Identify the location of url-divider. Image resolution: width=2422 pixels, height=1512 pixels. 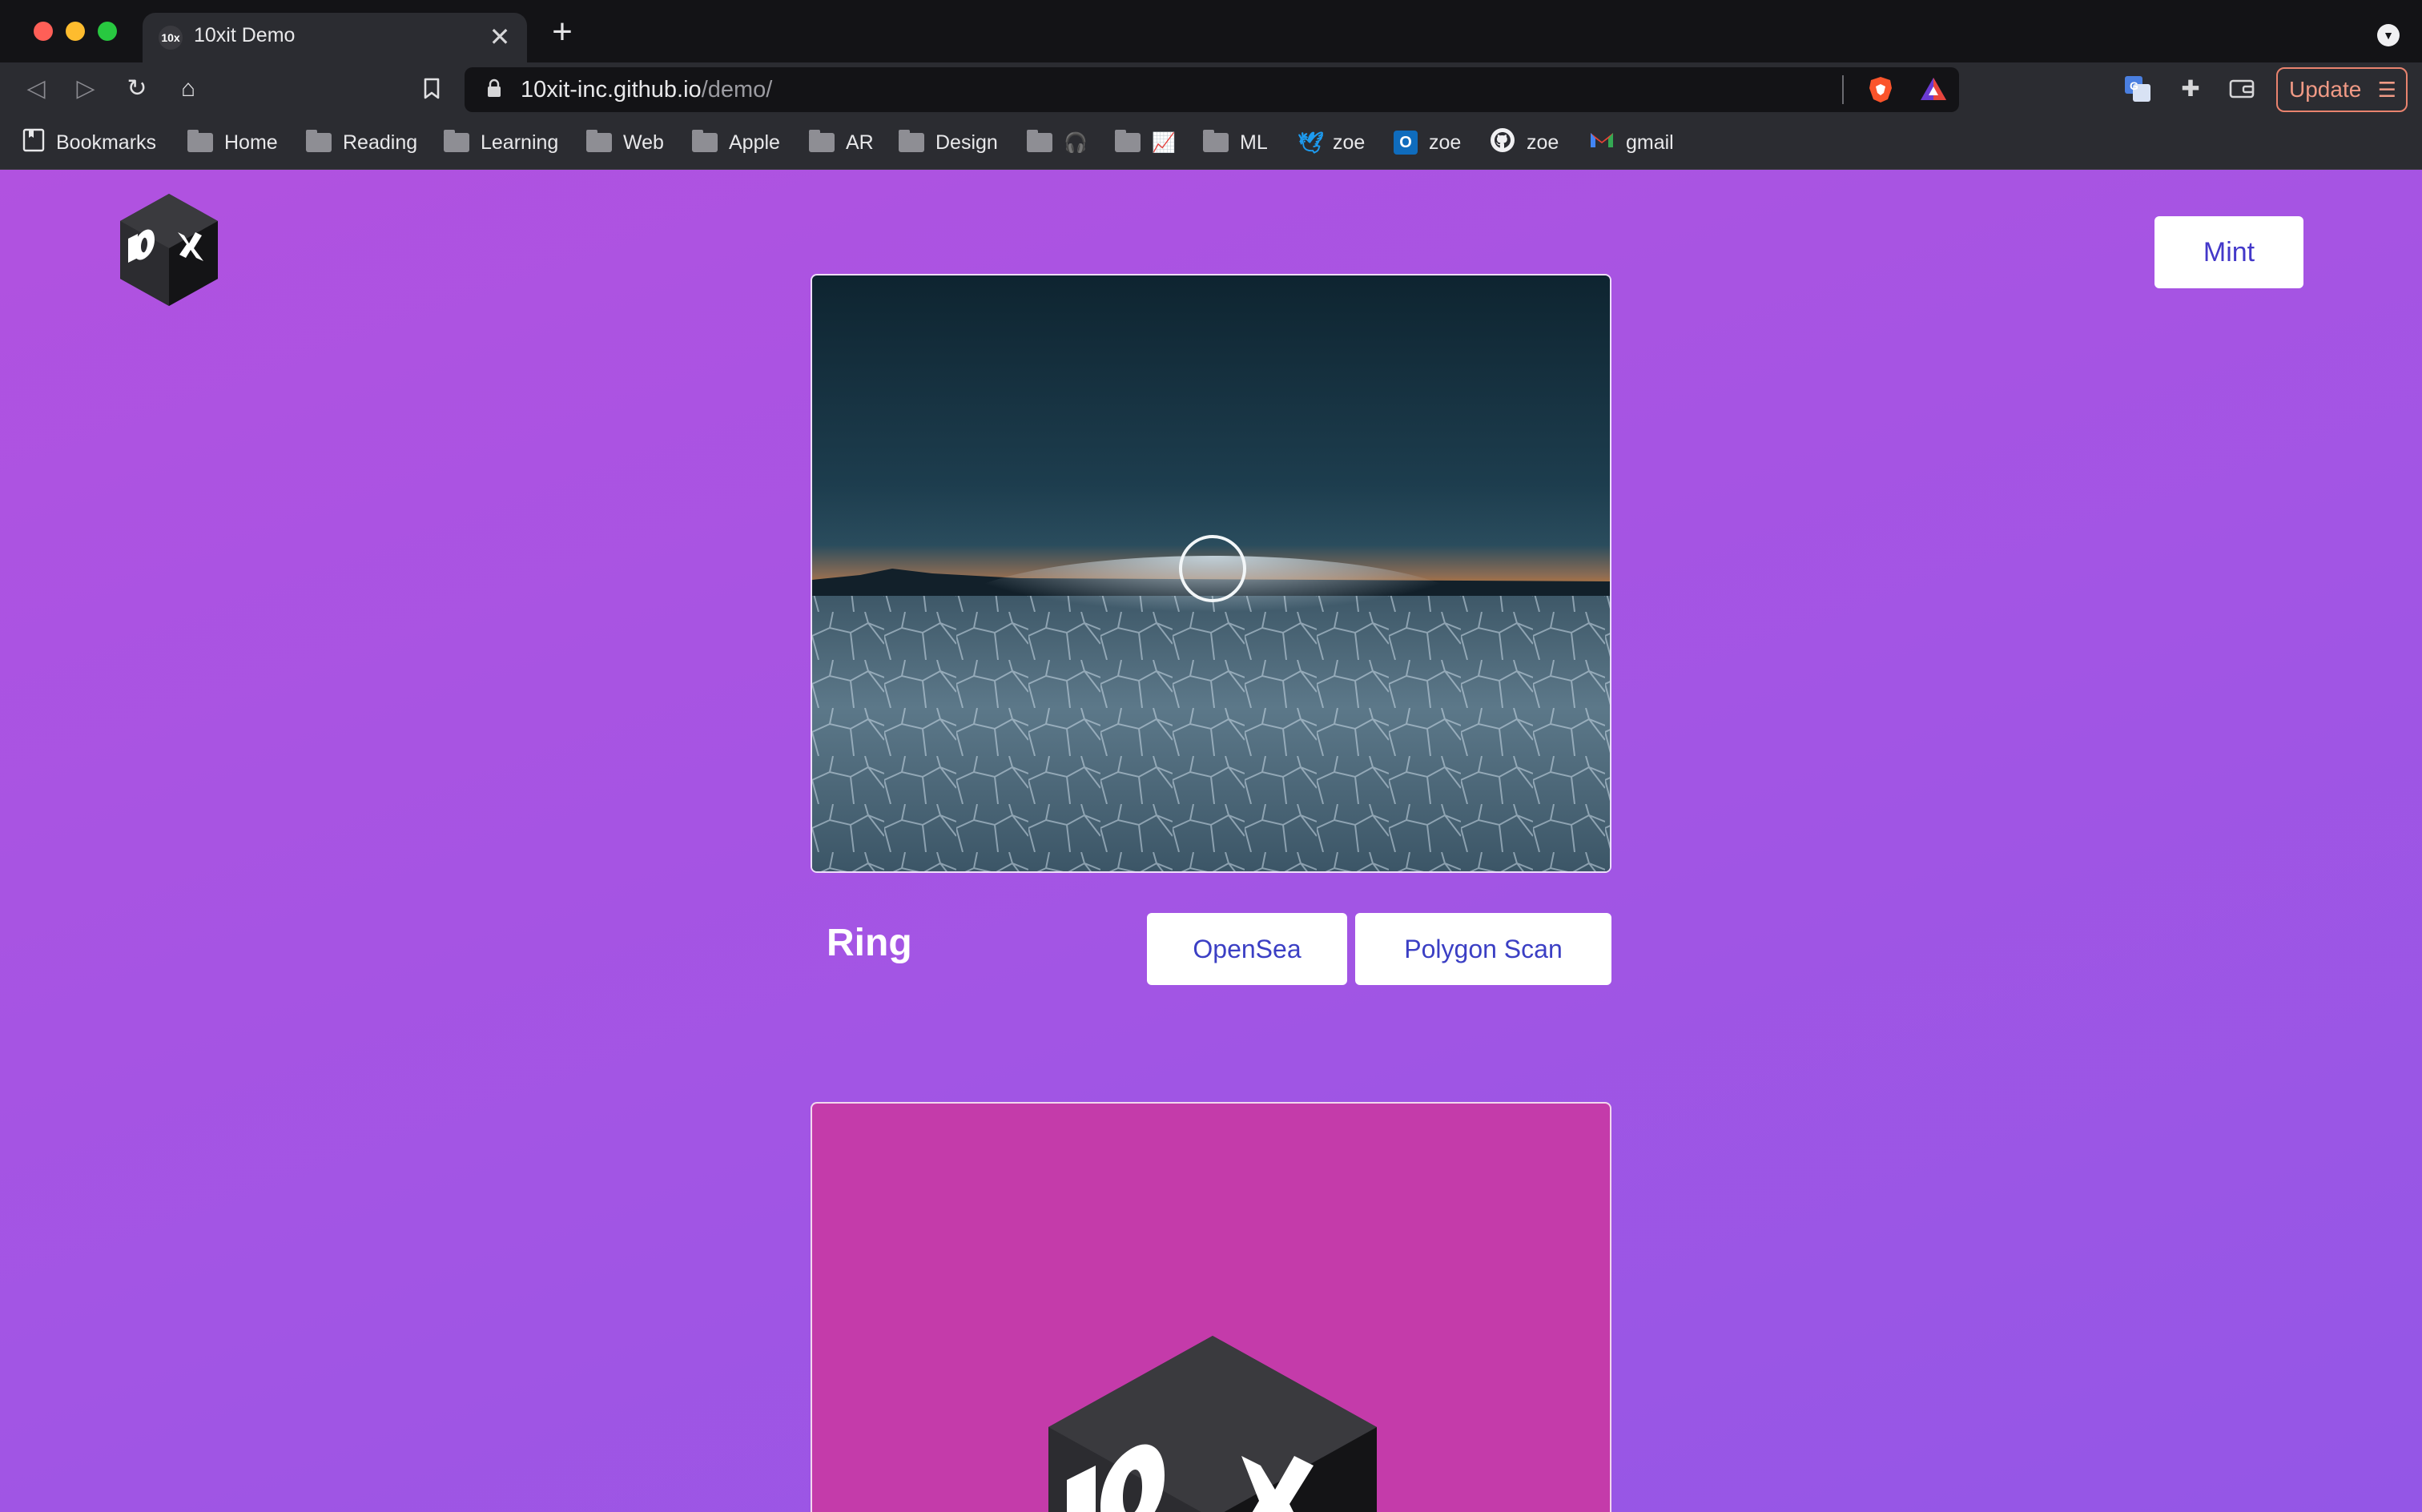
(1843, 89).